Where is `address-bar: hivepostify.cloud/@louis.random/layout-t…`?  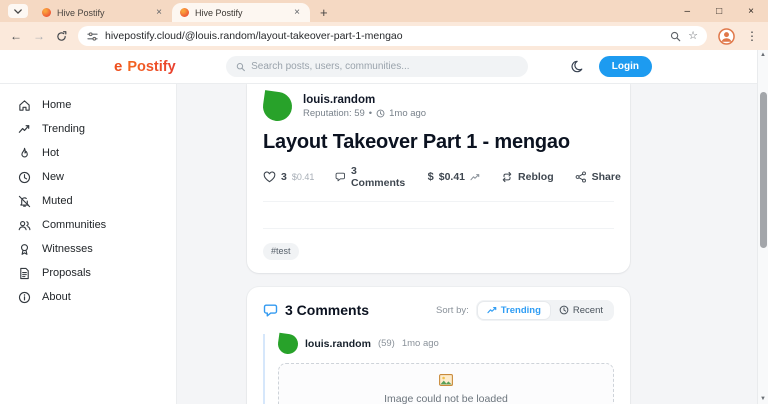 address-bar: hivepostify.cloud/@louis.random/layout-t… is located at coordinates (392, 36).